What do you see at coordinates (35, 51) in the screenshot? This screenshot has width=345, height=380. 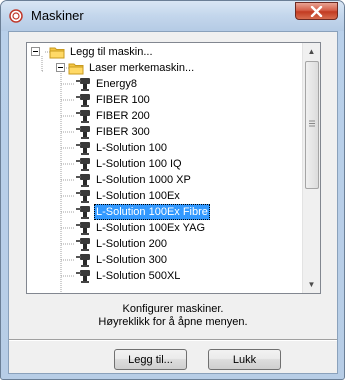 I see `root-collapse-toggle` at bounding box center [35, 51].